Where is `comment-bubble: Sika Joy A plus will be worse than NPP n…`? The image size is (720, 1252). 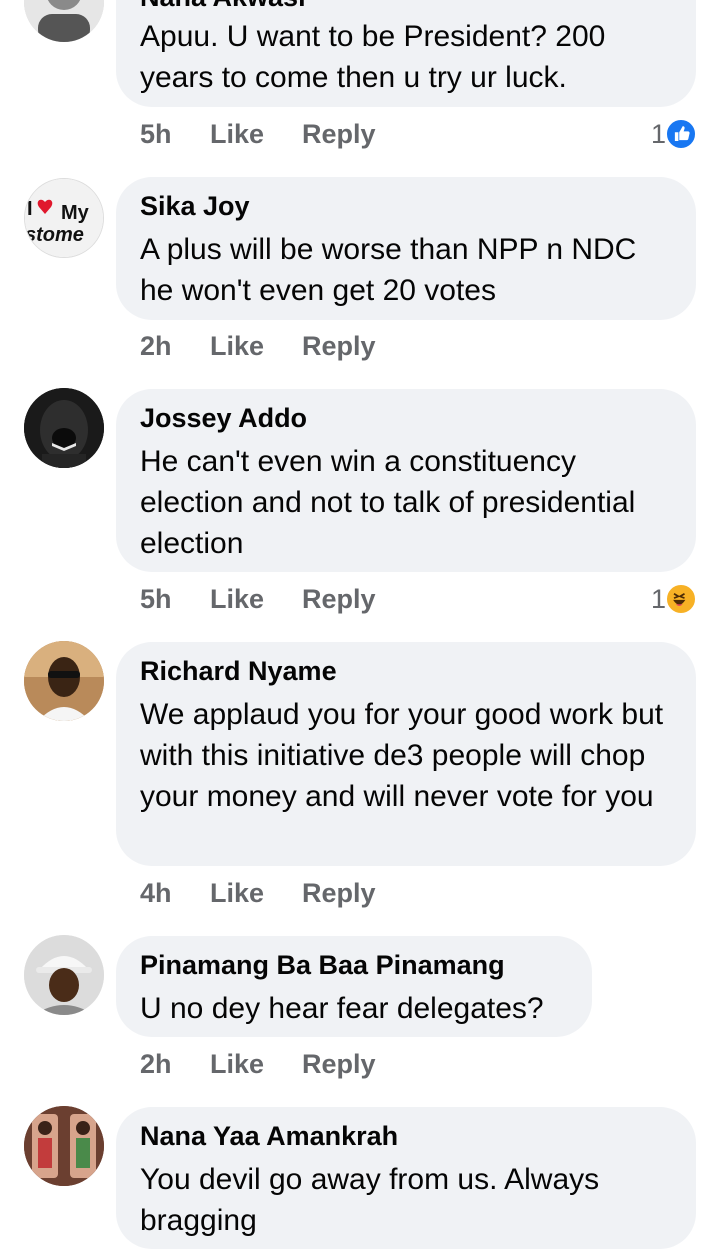
comment-bubble: Sika Joy A plus will be worse than NPP n… is located at coordinates (406, 248).